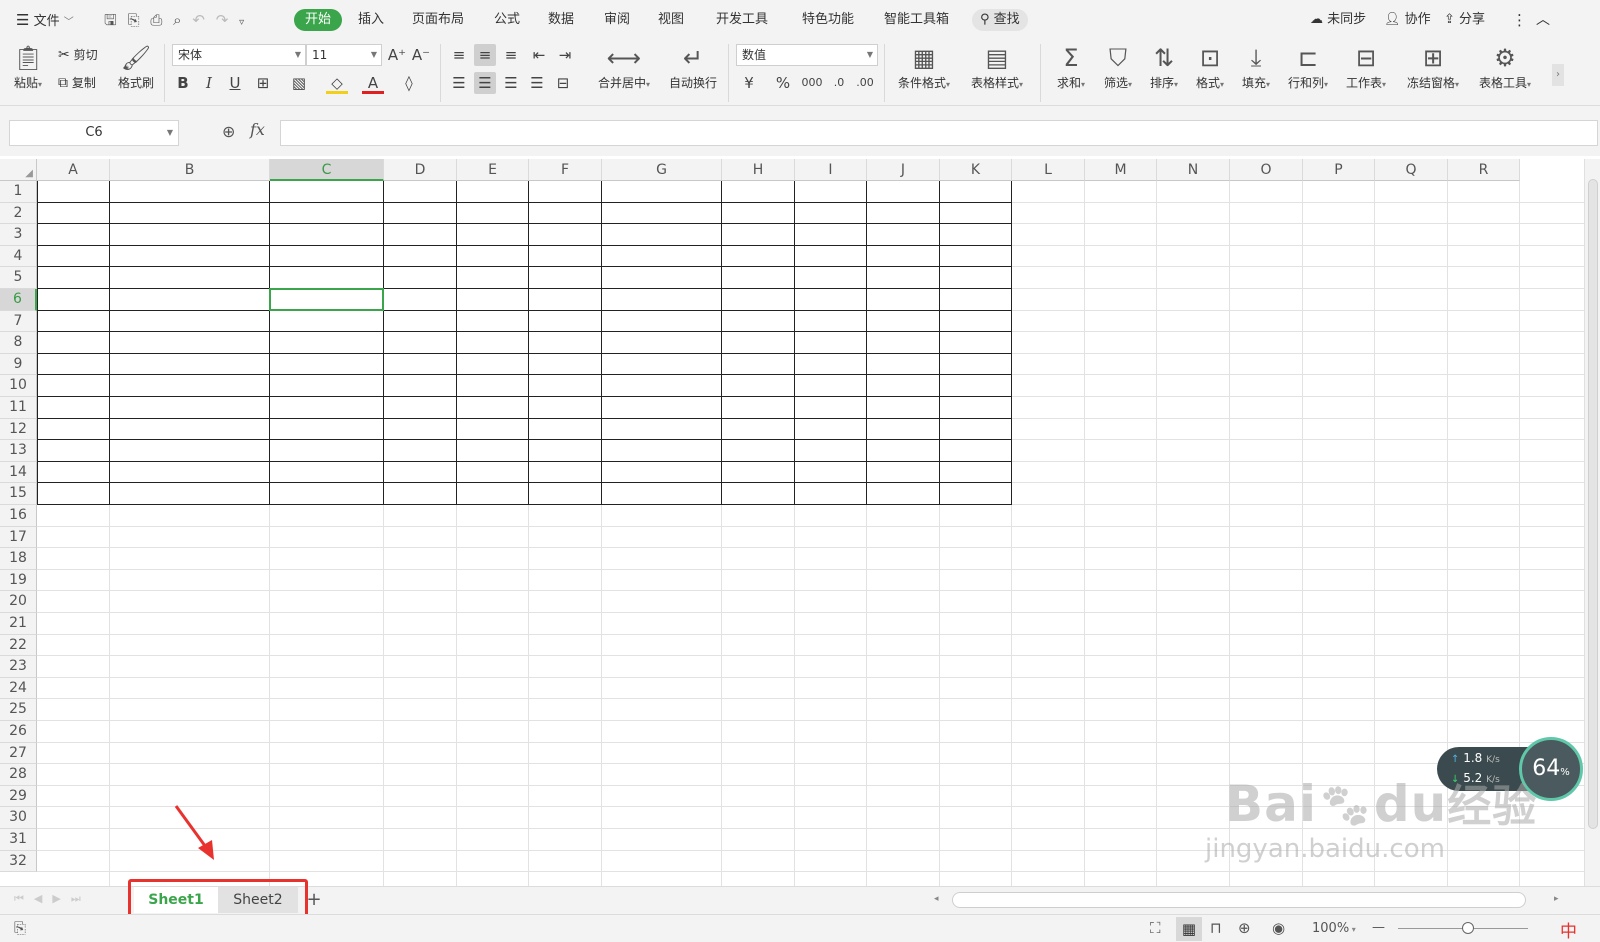 The height and width of the screenshot is (942, 1600). What do you see at coordinates (1407, 20) in the screenshot?
I see `collab-button: 👤︎ 协作` at bounding box center [1407, 20].